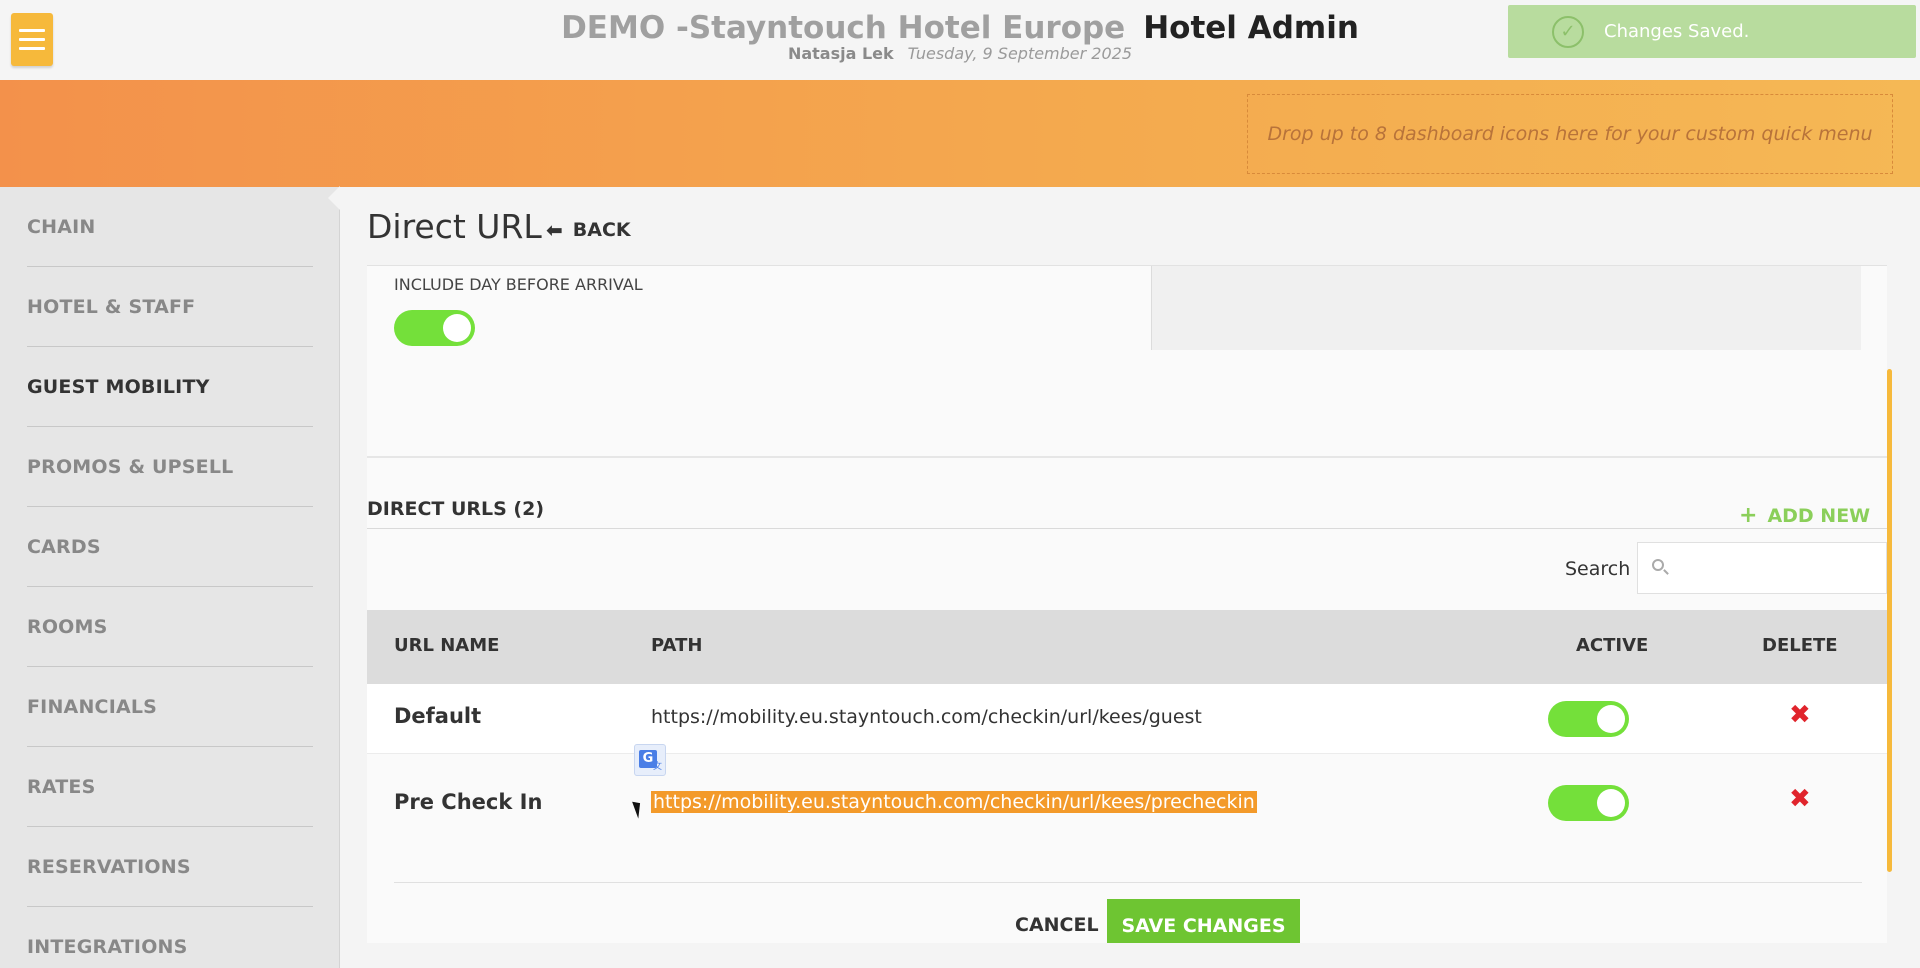  Describe the element at coordinates (676, 645) in the screenshot. I see `column-header-path: PATH` at that location.